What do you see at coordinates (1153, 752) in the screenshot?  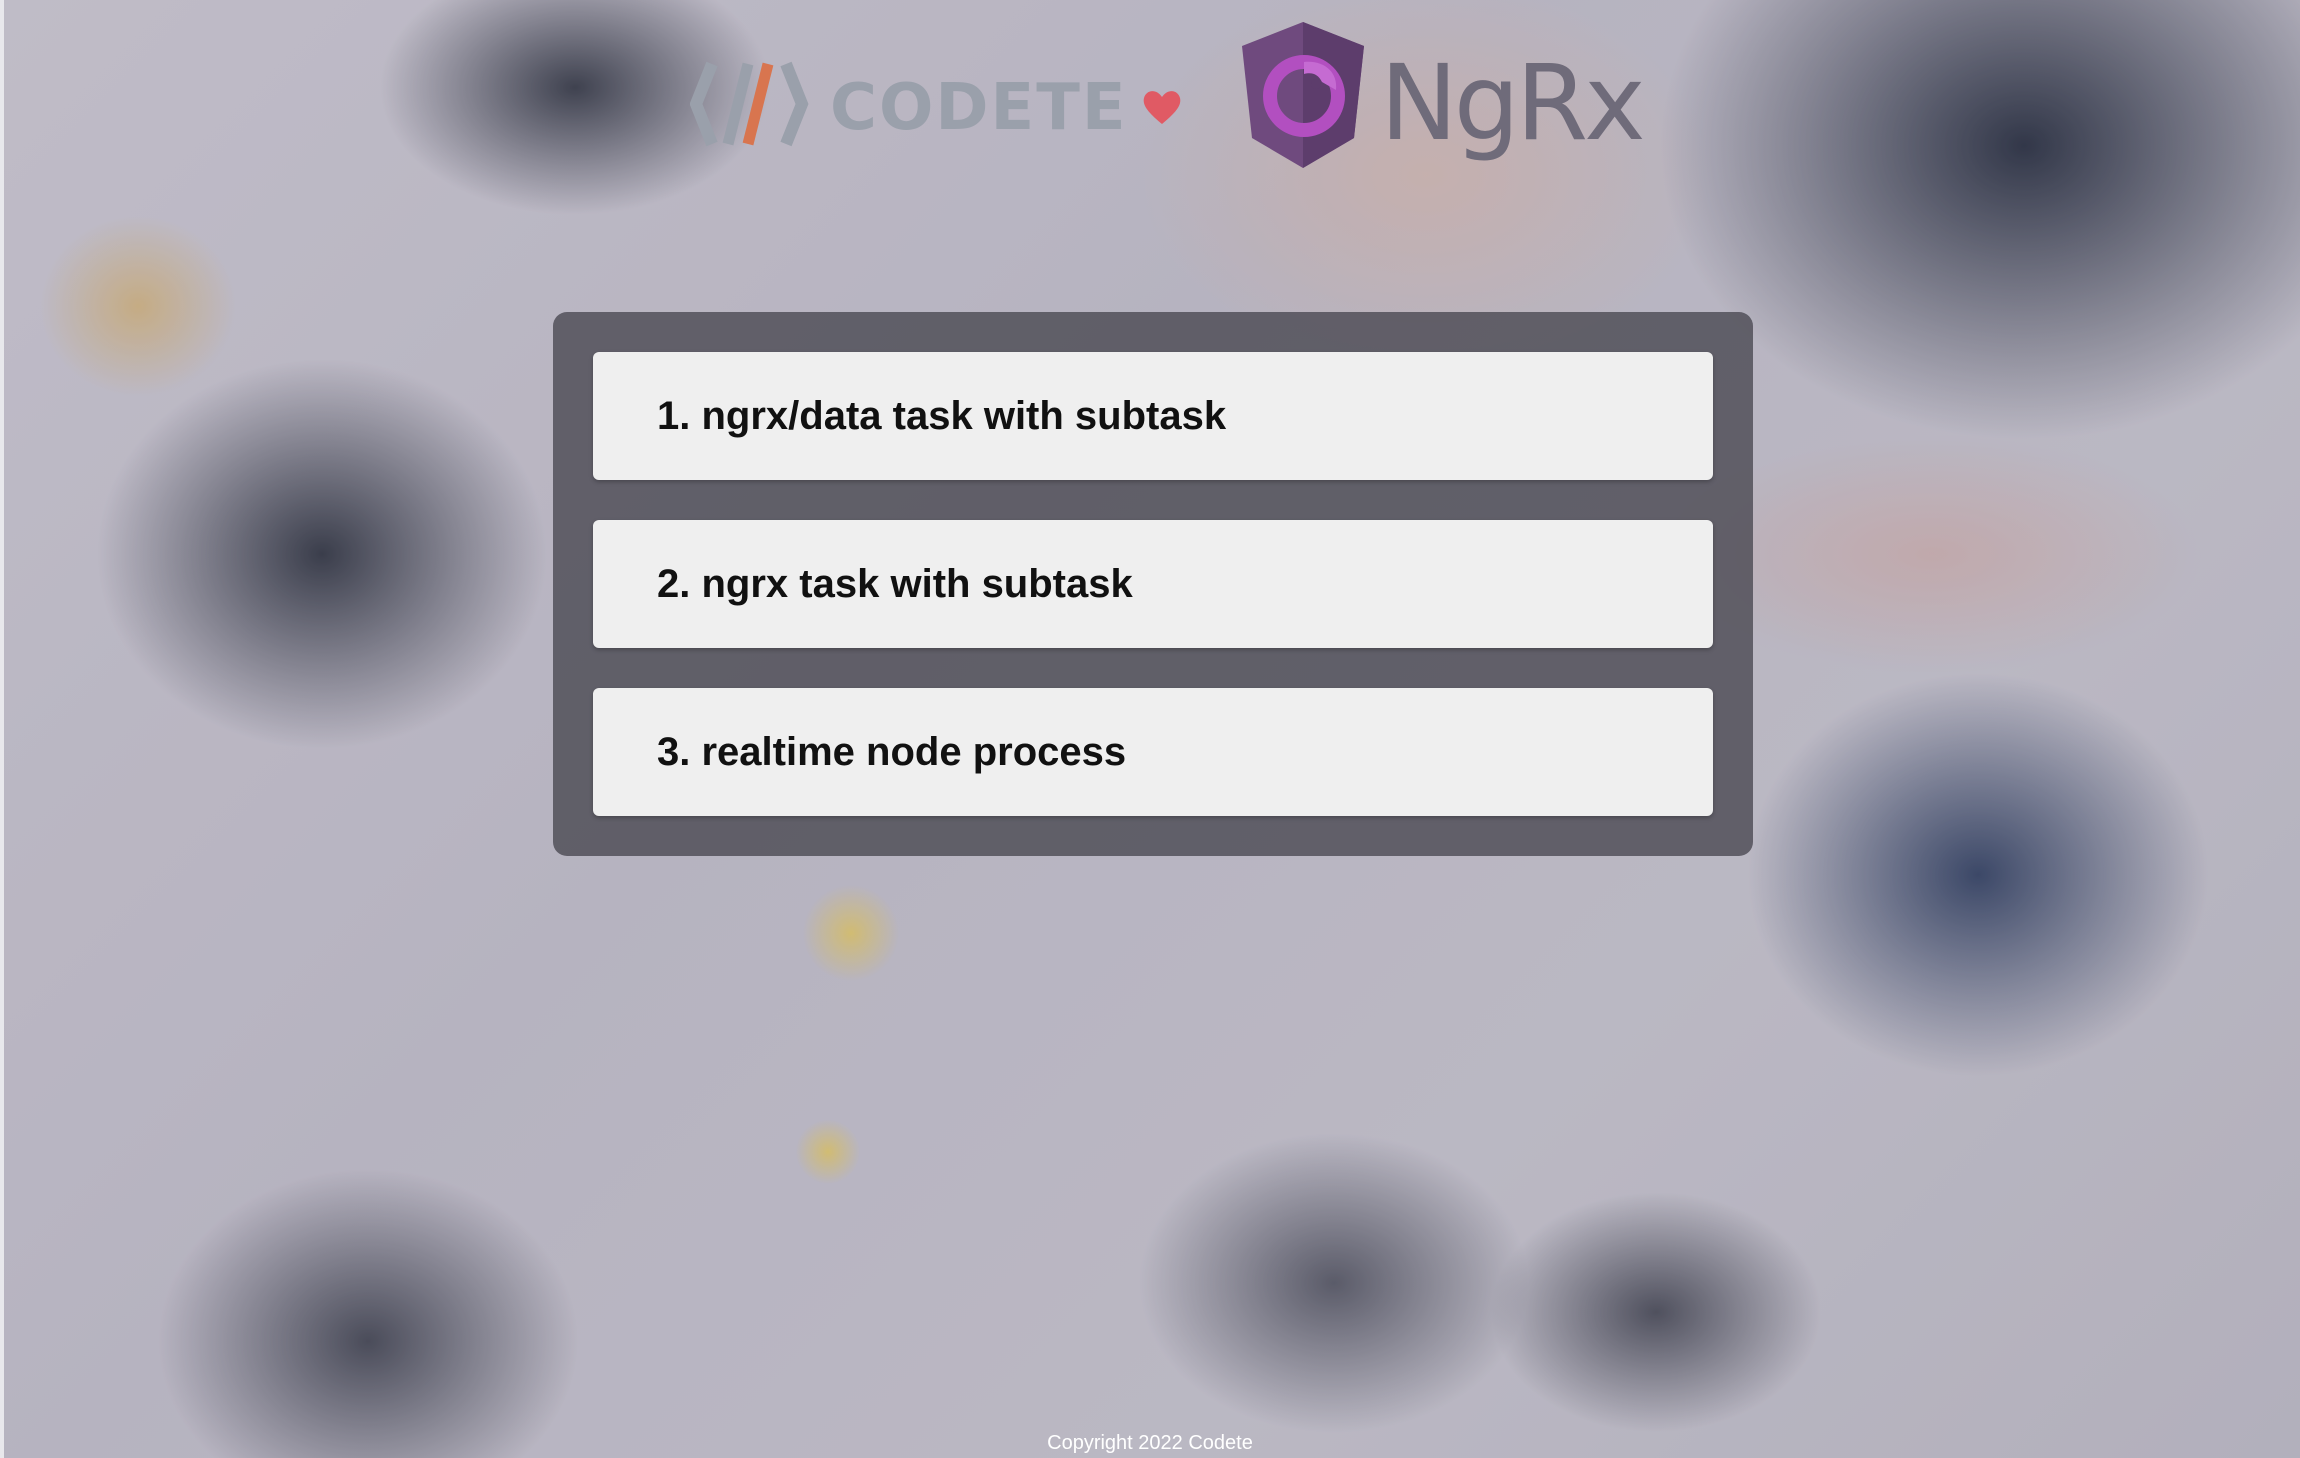 I see `task-item-3: 3. realtime node process` at bounding box center [1153, 752].